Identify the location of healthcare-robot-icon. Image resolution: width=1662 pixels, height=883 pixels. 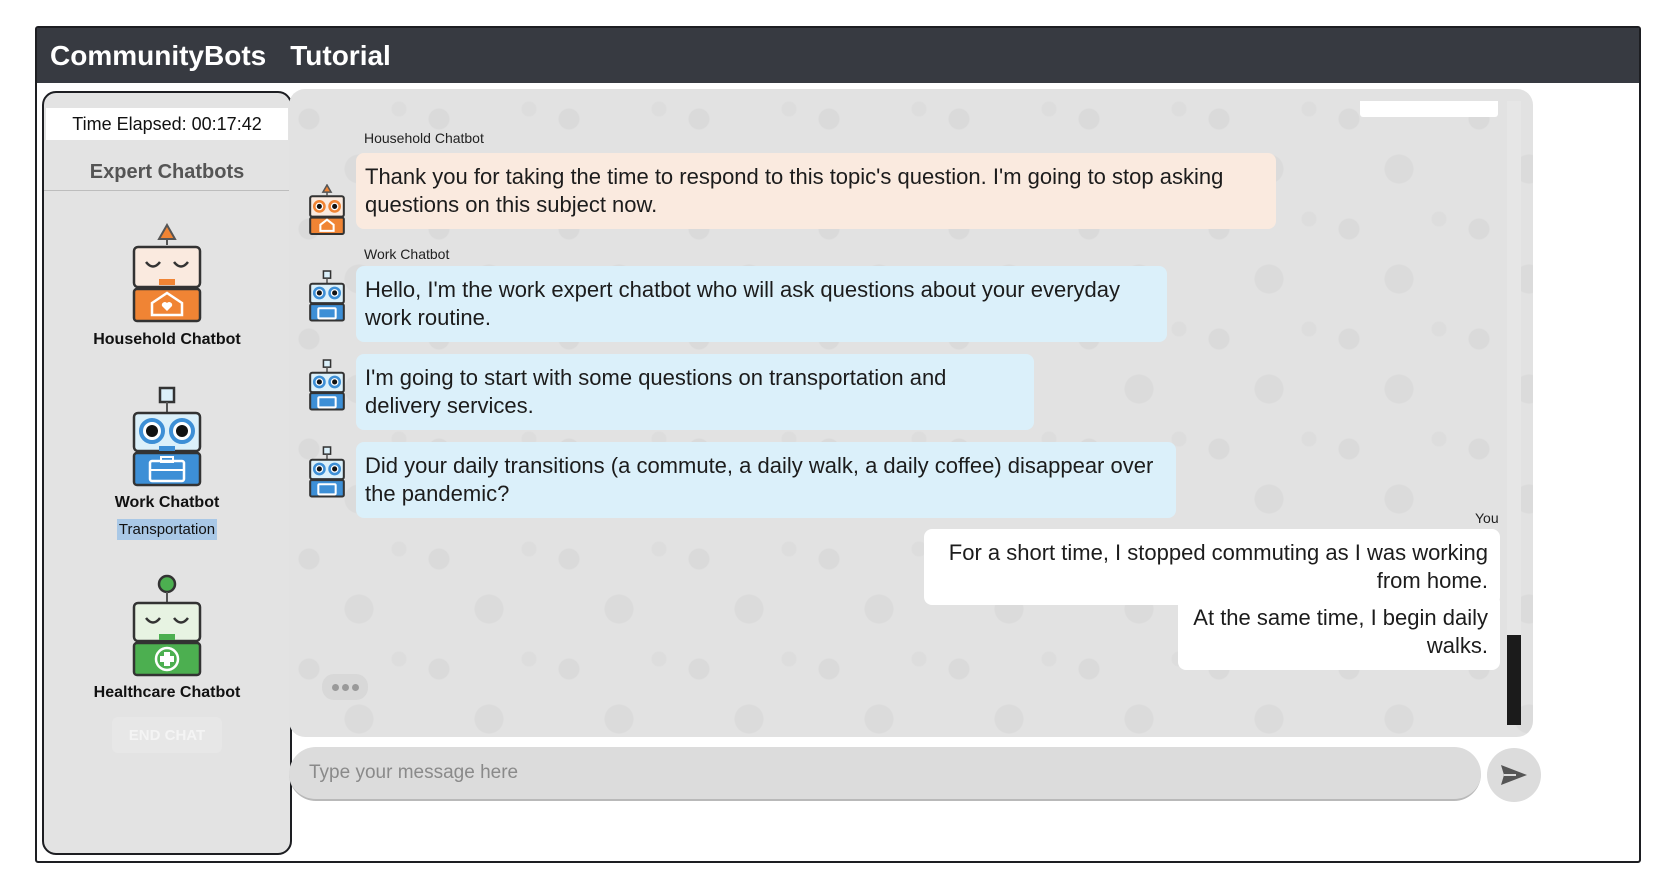
(167, 625).